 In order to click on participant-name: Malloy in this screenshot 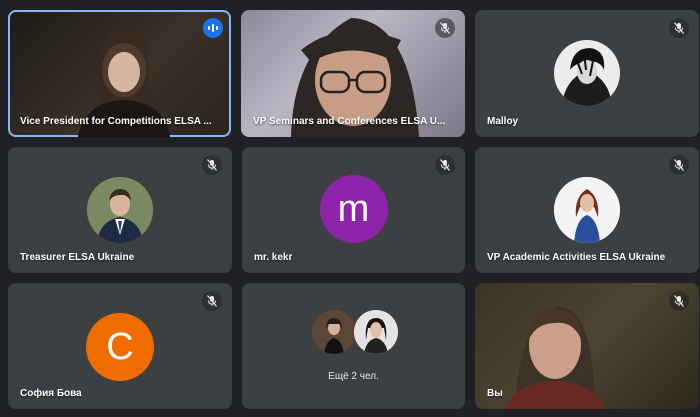, I will do `click(503, 121)`.